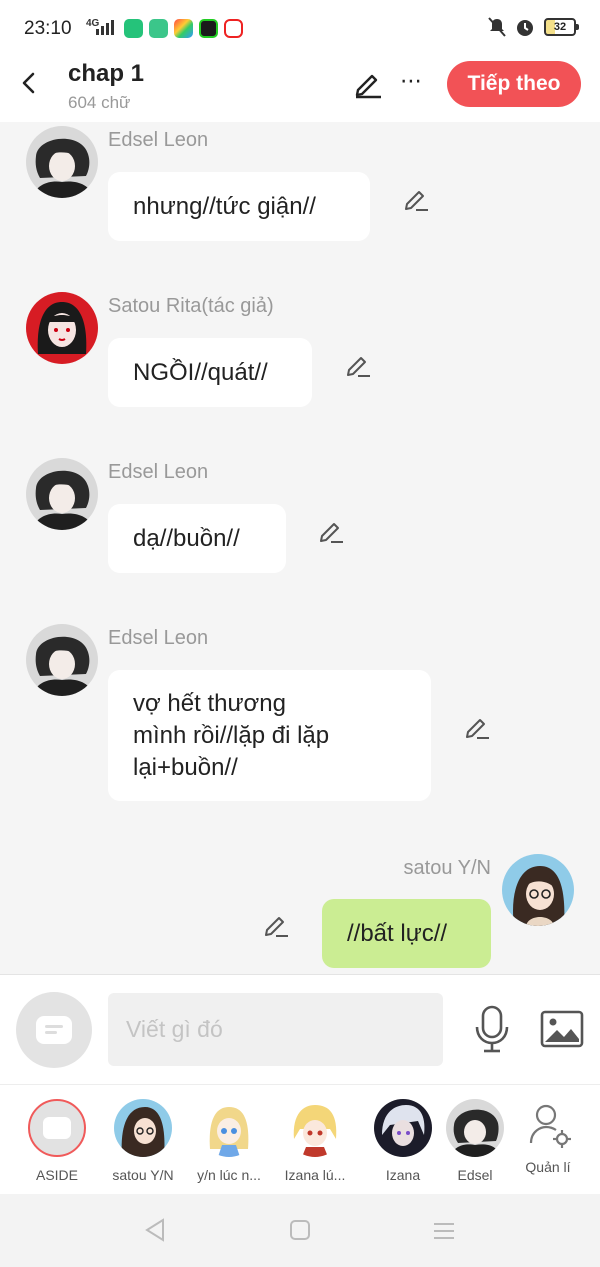 This screenshot has width=600, height=1267. I want to click on message-text: nhưng//tức giận//, so click(224, 206).